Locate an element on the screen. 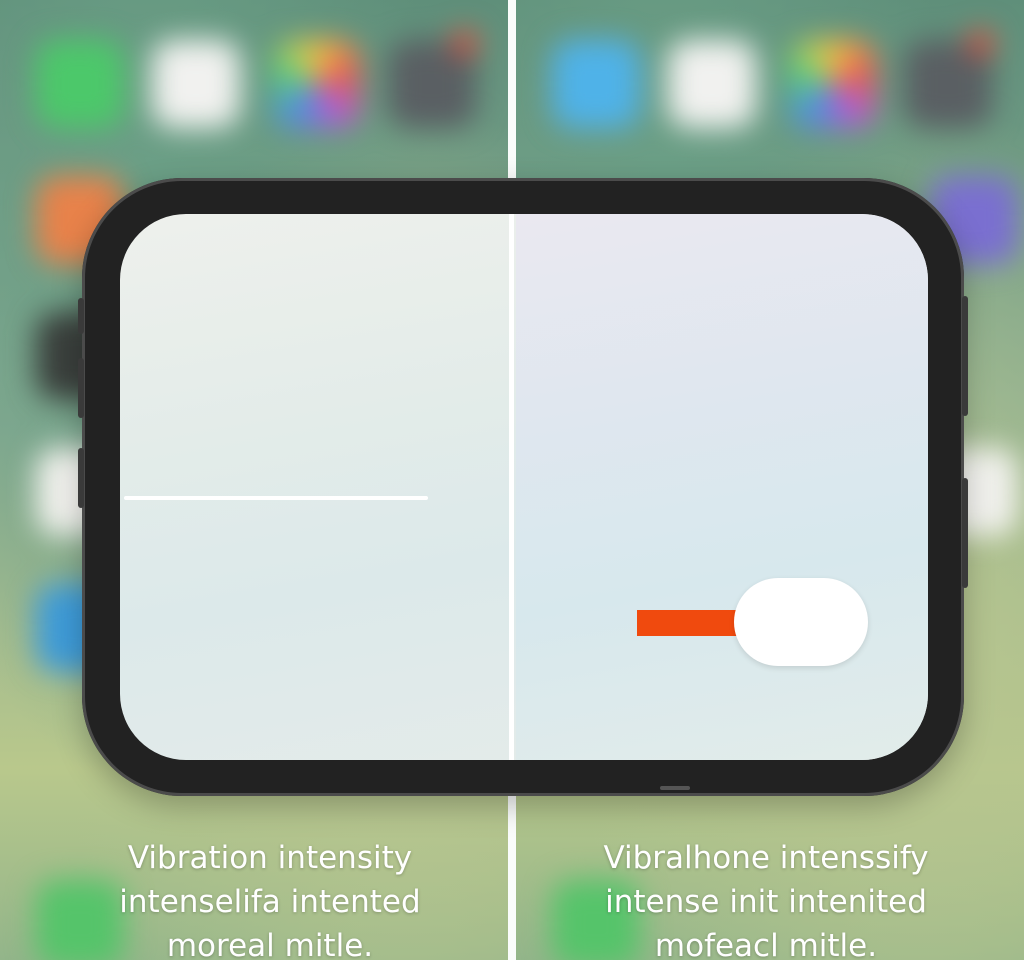 Image resolution: width=1024 pixels, height=960 pixels. left-caption-line-1: Vibration intensity is located at coordinates (270, 858).